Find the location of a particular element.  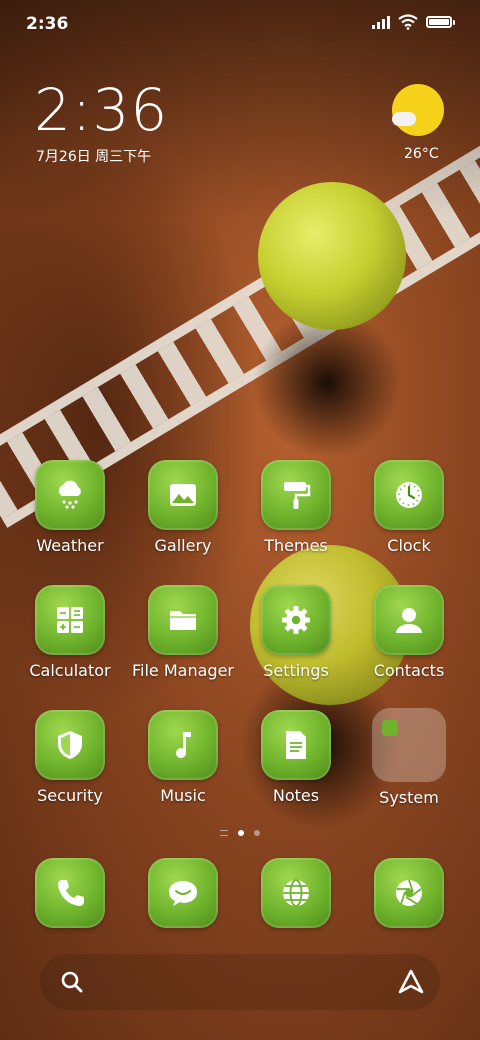

wallpaper-ball-shadow is located at coordinates (327, 383).